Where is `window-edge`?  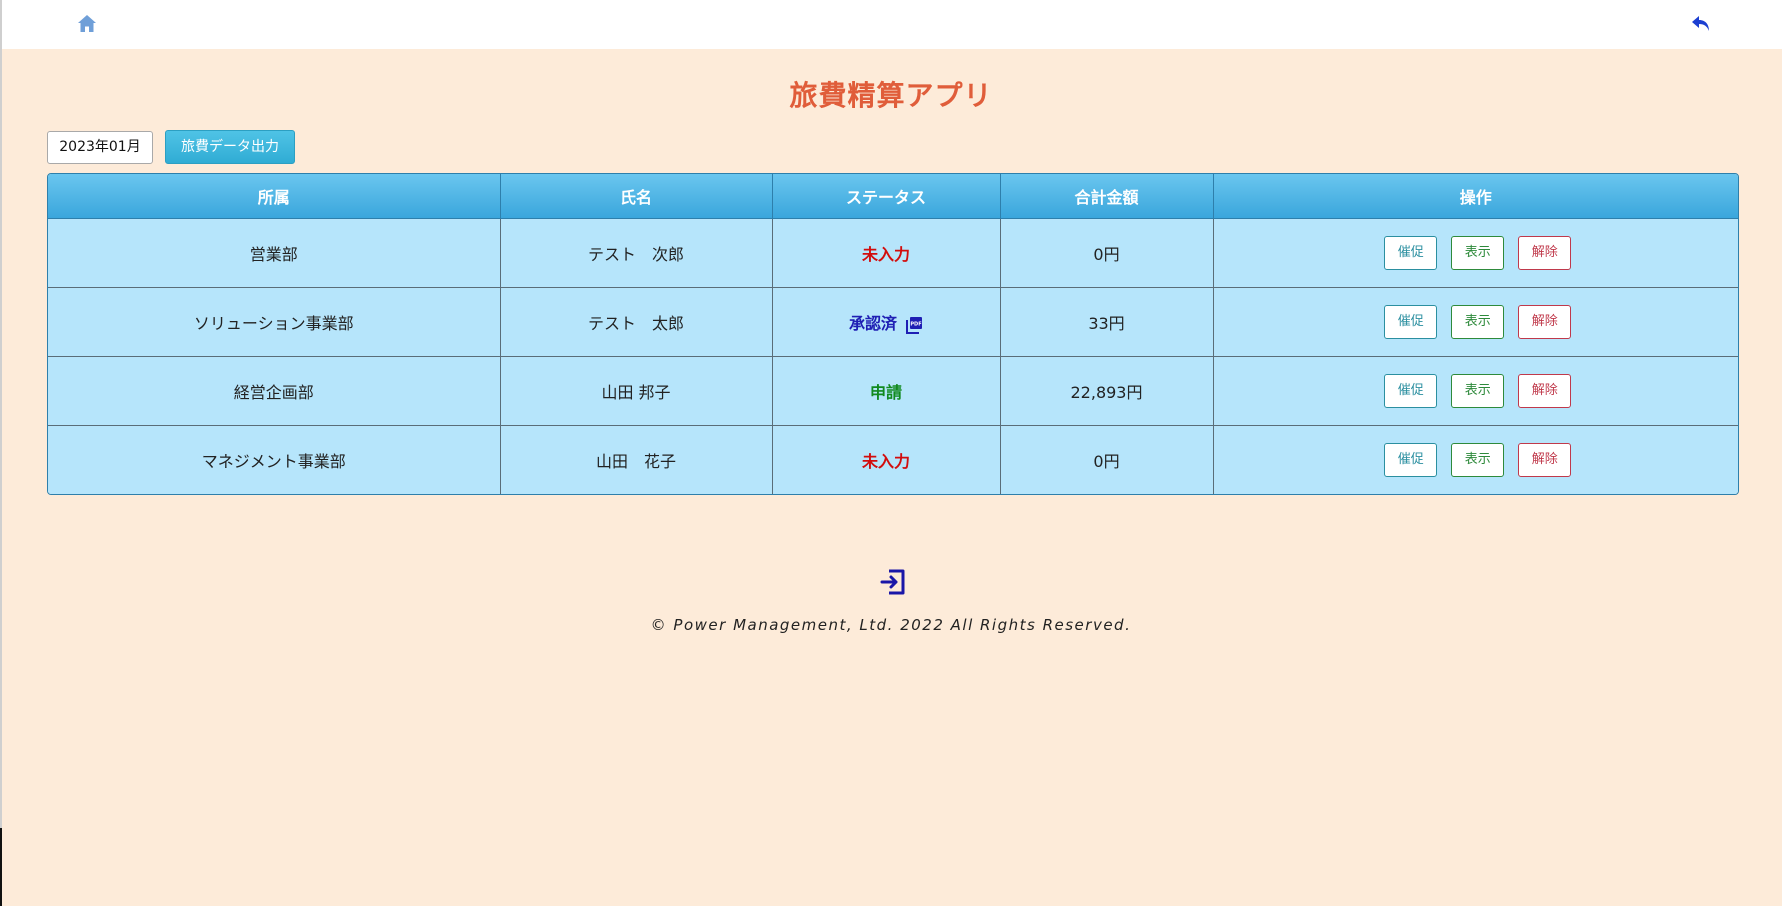
window-edge is located at coordinates (1, 453).